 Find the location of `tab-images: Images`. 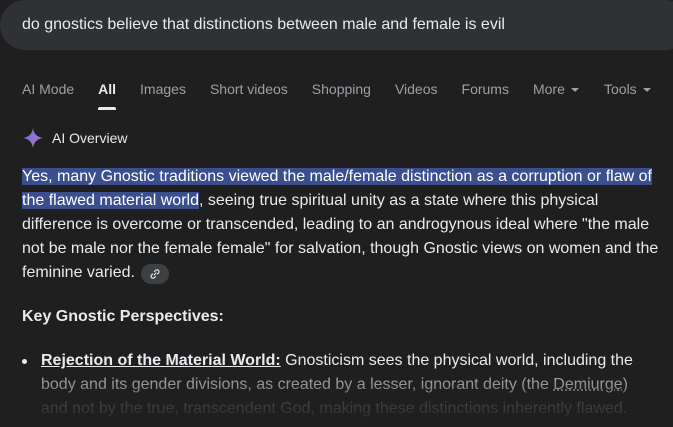

tab-images: Images is located at coordinates (163, 94).